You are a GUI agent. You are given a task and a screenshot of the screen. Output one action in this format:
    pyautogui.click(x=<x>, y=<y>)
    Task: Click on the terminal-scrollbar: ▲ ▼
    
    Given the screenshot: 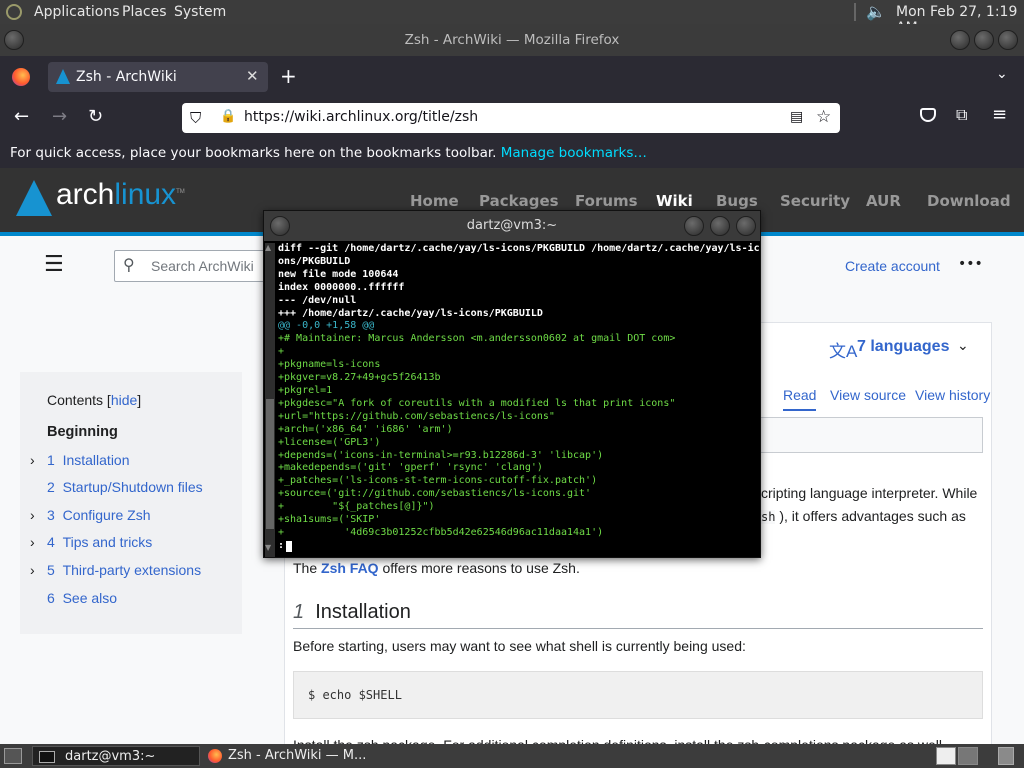 What is the action you would take?
    pyautogui.click(x=270, y=400)
    